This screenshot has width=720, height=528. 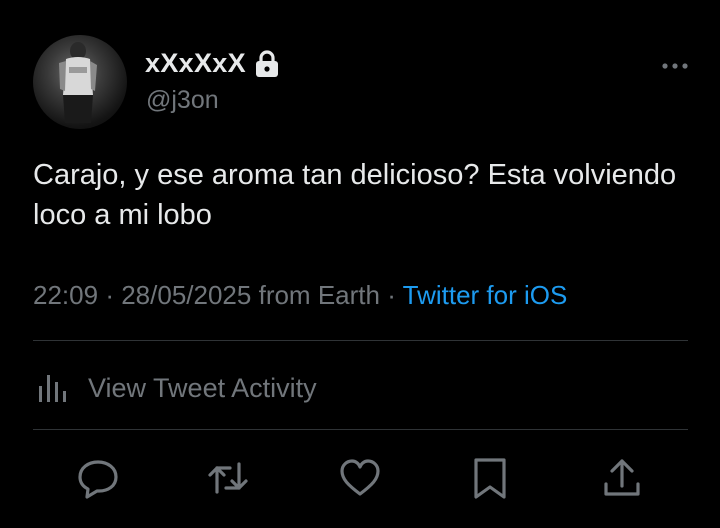 I want to click on reply-button, so click(x=98, y=478).